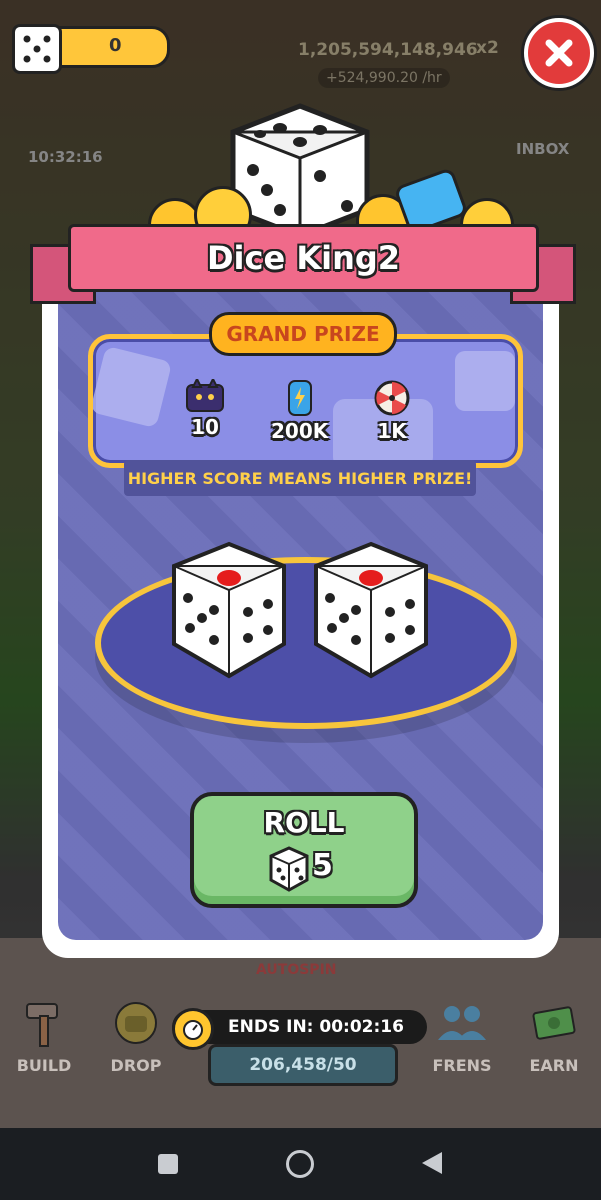 The height and width of the screenshot is (1200, 601). Describe the element at coordinates (542, 149) in the screenshot. I see `inbox-label: INBOX` at that location.